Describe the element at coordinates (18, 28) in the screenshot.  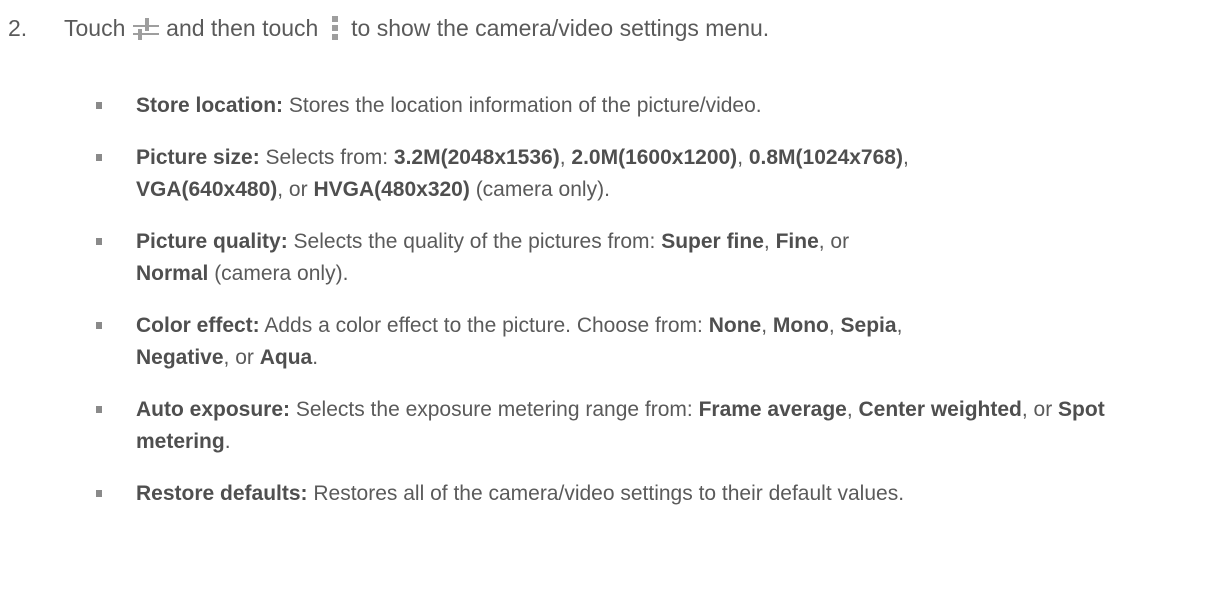
I see `step-number: 2.` at that location.